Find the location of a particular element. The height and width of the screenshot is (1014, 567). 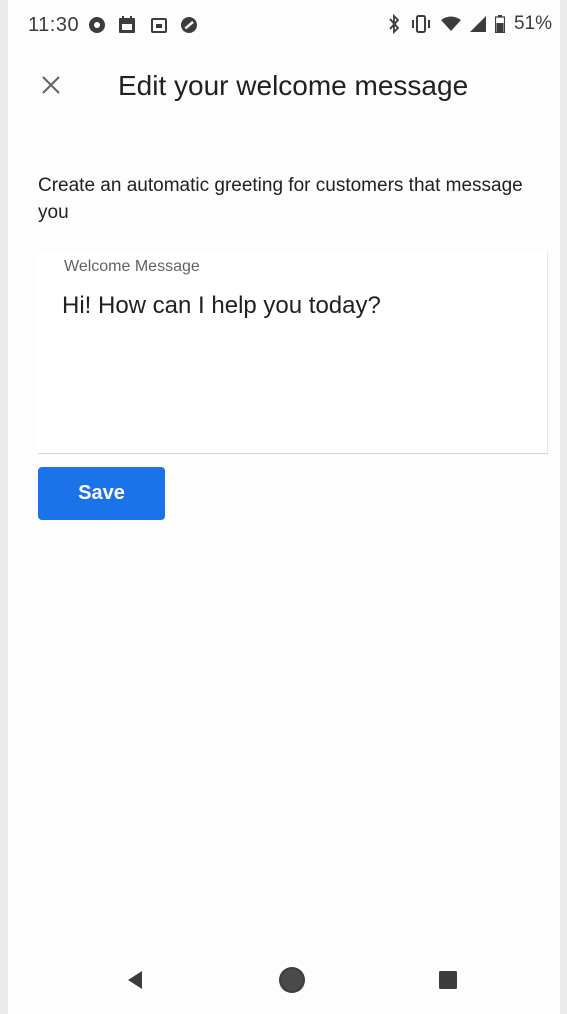

app-bar: Edit your welcome message is located at coordinates (284, 89).